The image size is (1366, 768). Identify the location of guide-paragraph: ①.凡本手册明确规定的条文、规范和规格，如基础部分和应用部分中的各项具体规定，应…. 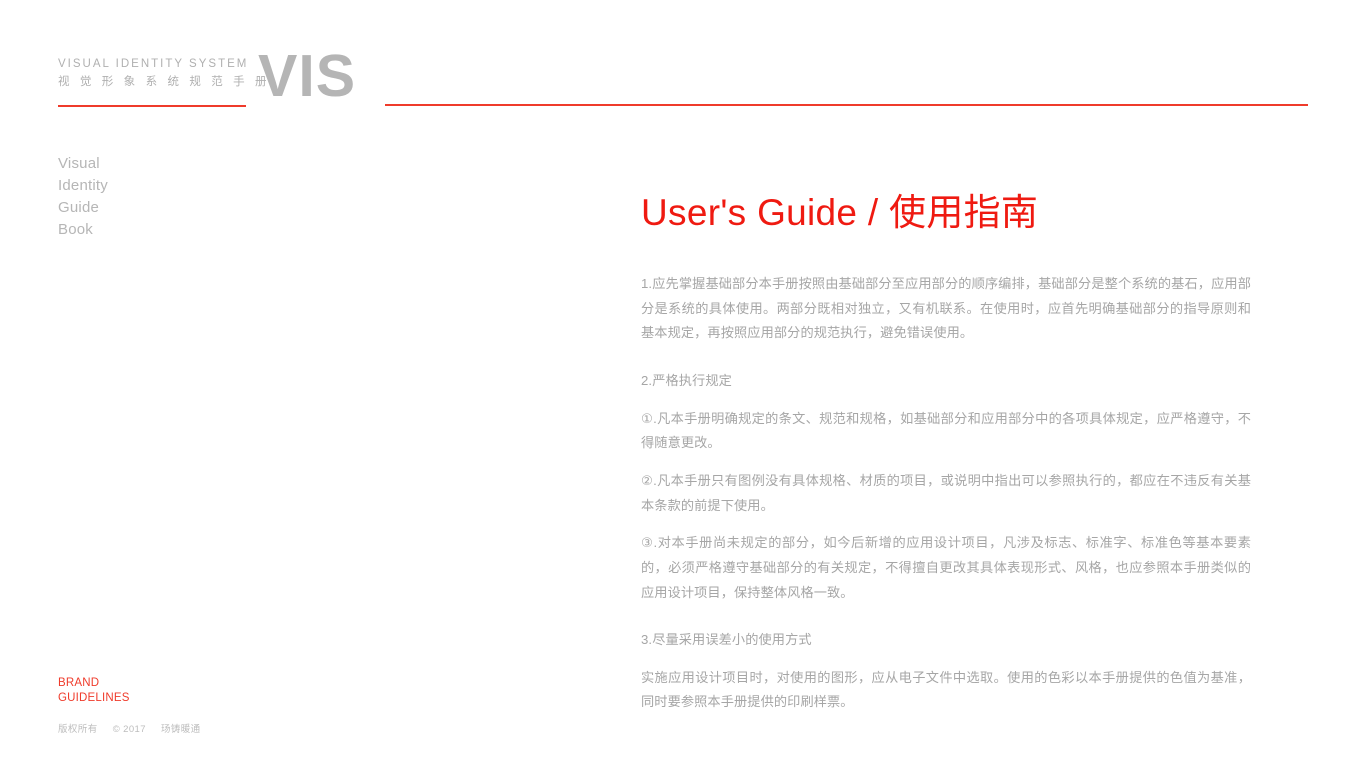
(946, 430).